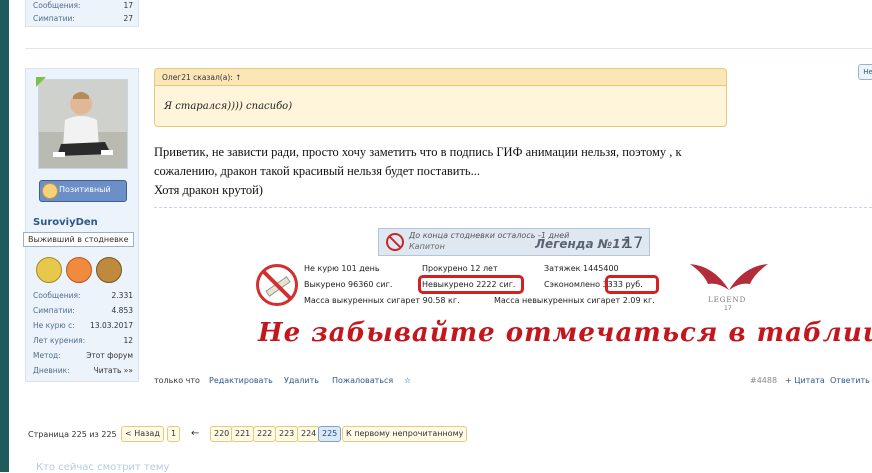 This screenshot has width=872, height=473. What do you see at coordinates (243, 434) in the screenshot?
I see `page-221: 221` at bounding box center [243, 434].